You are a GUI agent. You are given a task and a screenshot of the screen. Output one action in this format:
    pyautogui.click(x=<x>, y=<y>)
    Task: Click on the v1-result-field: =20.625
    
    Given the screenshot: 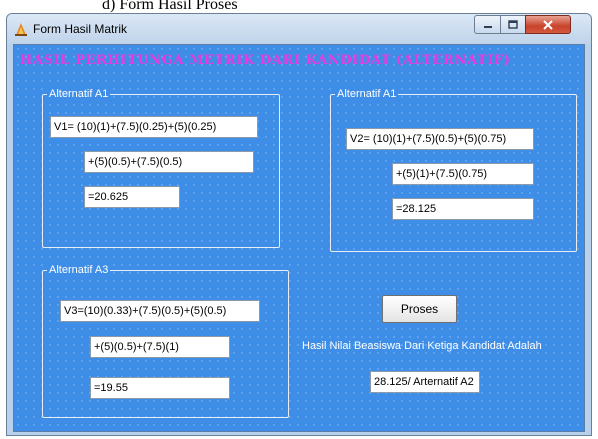 What is the action you would take?
    pyautogui.click(x=132, y=197)
    